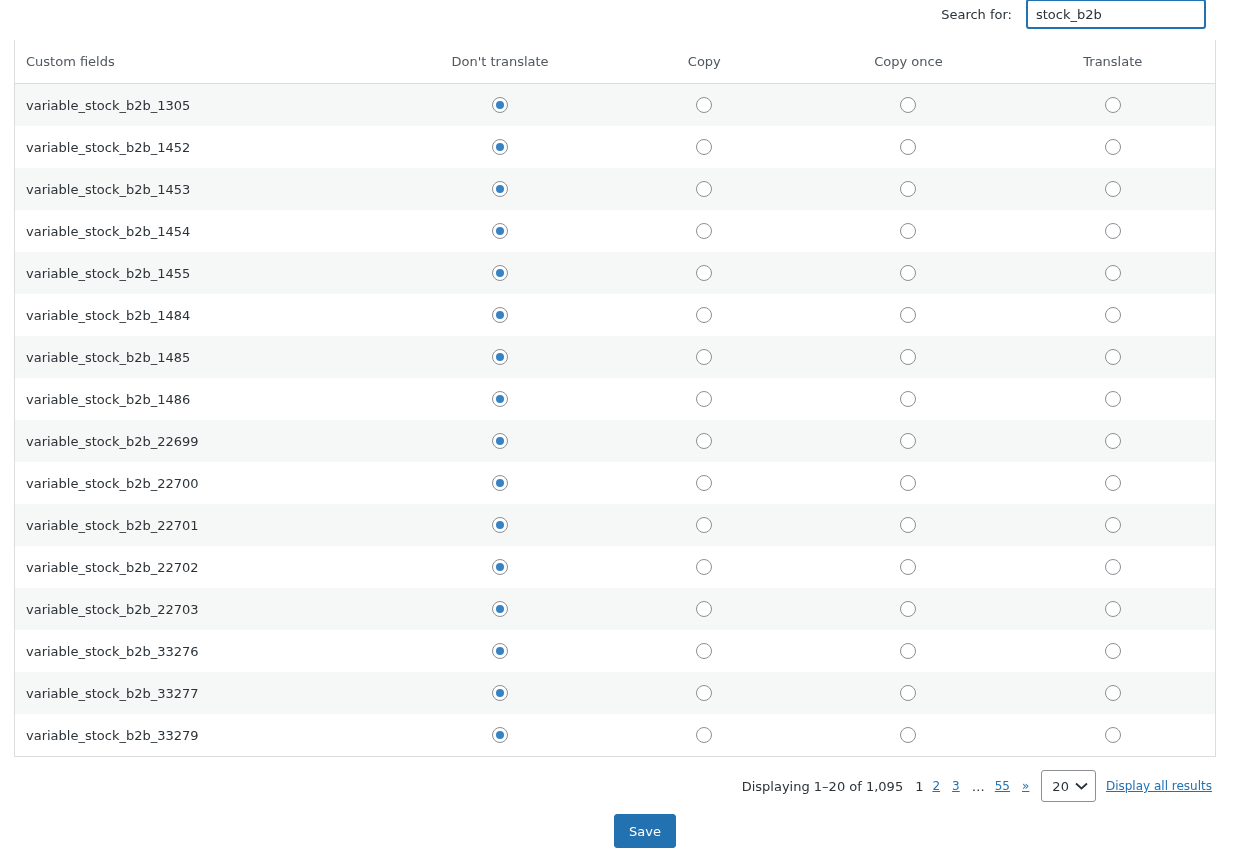 The image size is (1260, 849). What do you see at coordinates (108, 189) in the screenshot?
I see `field-name: variable_stock_b2b_1453` at bounding box center [108, 189].